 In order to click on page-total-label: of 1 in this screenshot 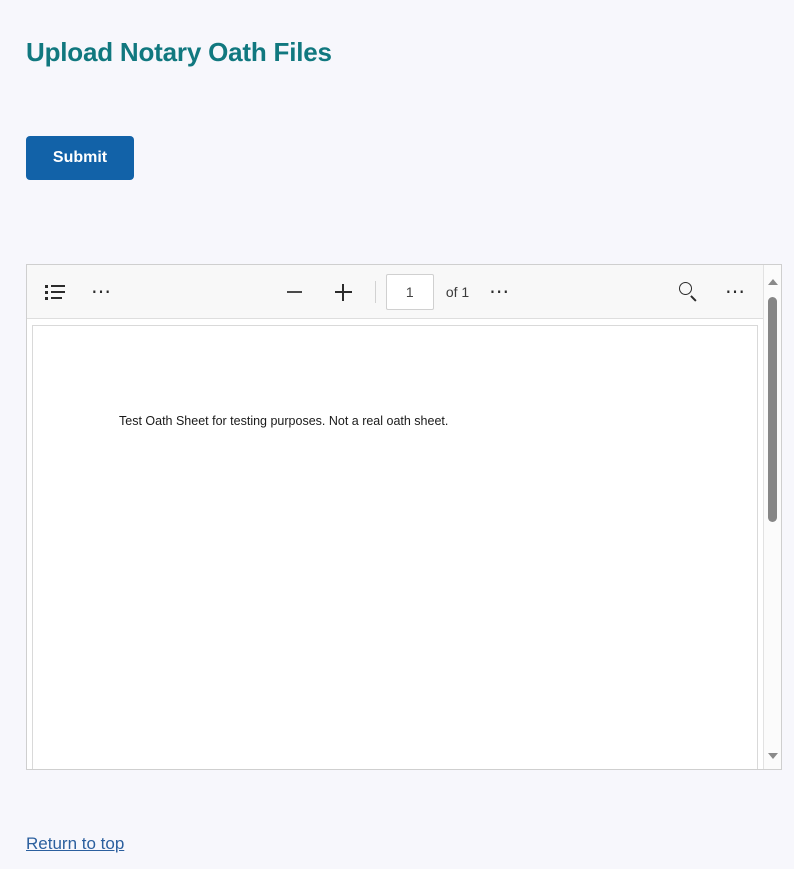, I will do `click(457, 291)`.